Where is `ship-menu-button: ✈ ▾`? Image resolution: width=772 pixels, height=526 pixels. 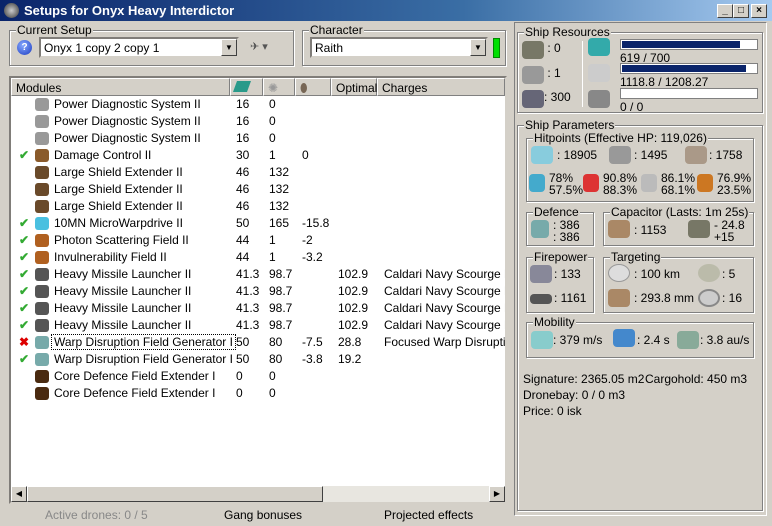 ship-menu-button: ✈ ▾ is located at coordinates (265, 47).